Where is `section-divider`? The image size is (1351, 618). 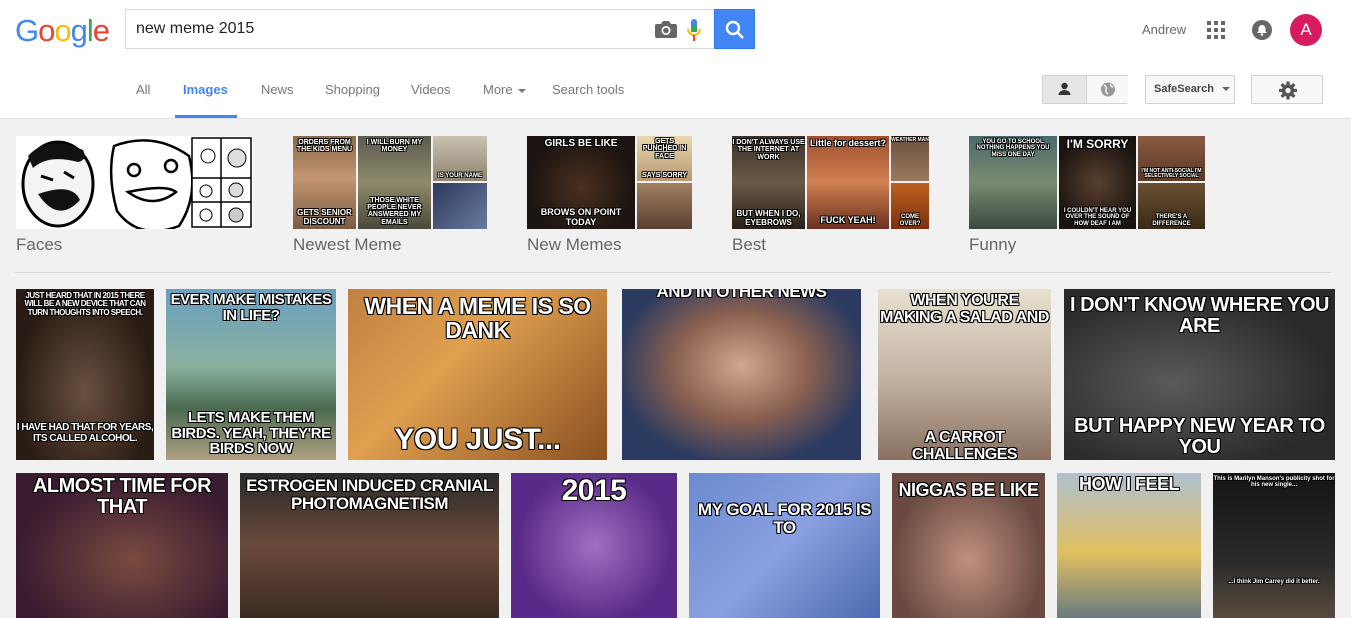
section-divider is located at coordinates (673, 272).